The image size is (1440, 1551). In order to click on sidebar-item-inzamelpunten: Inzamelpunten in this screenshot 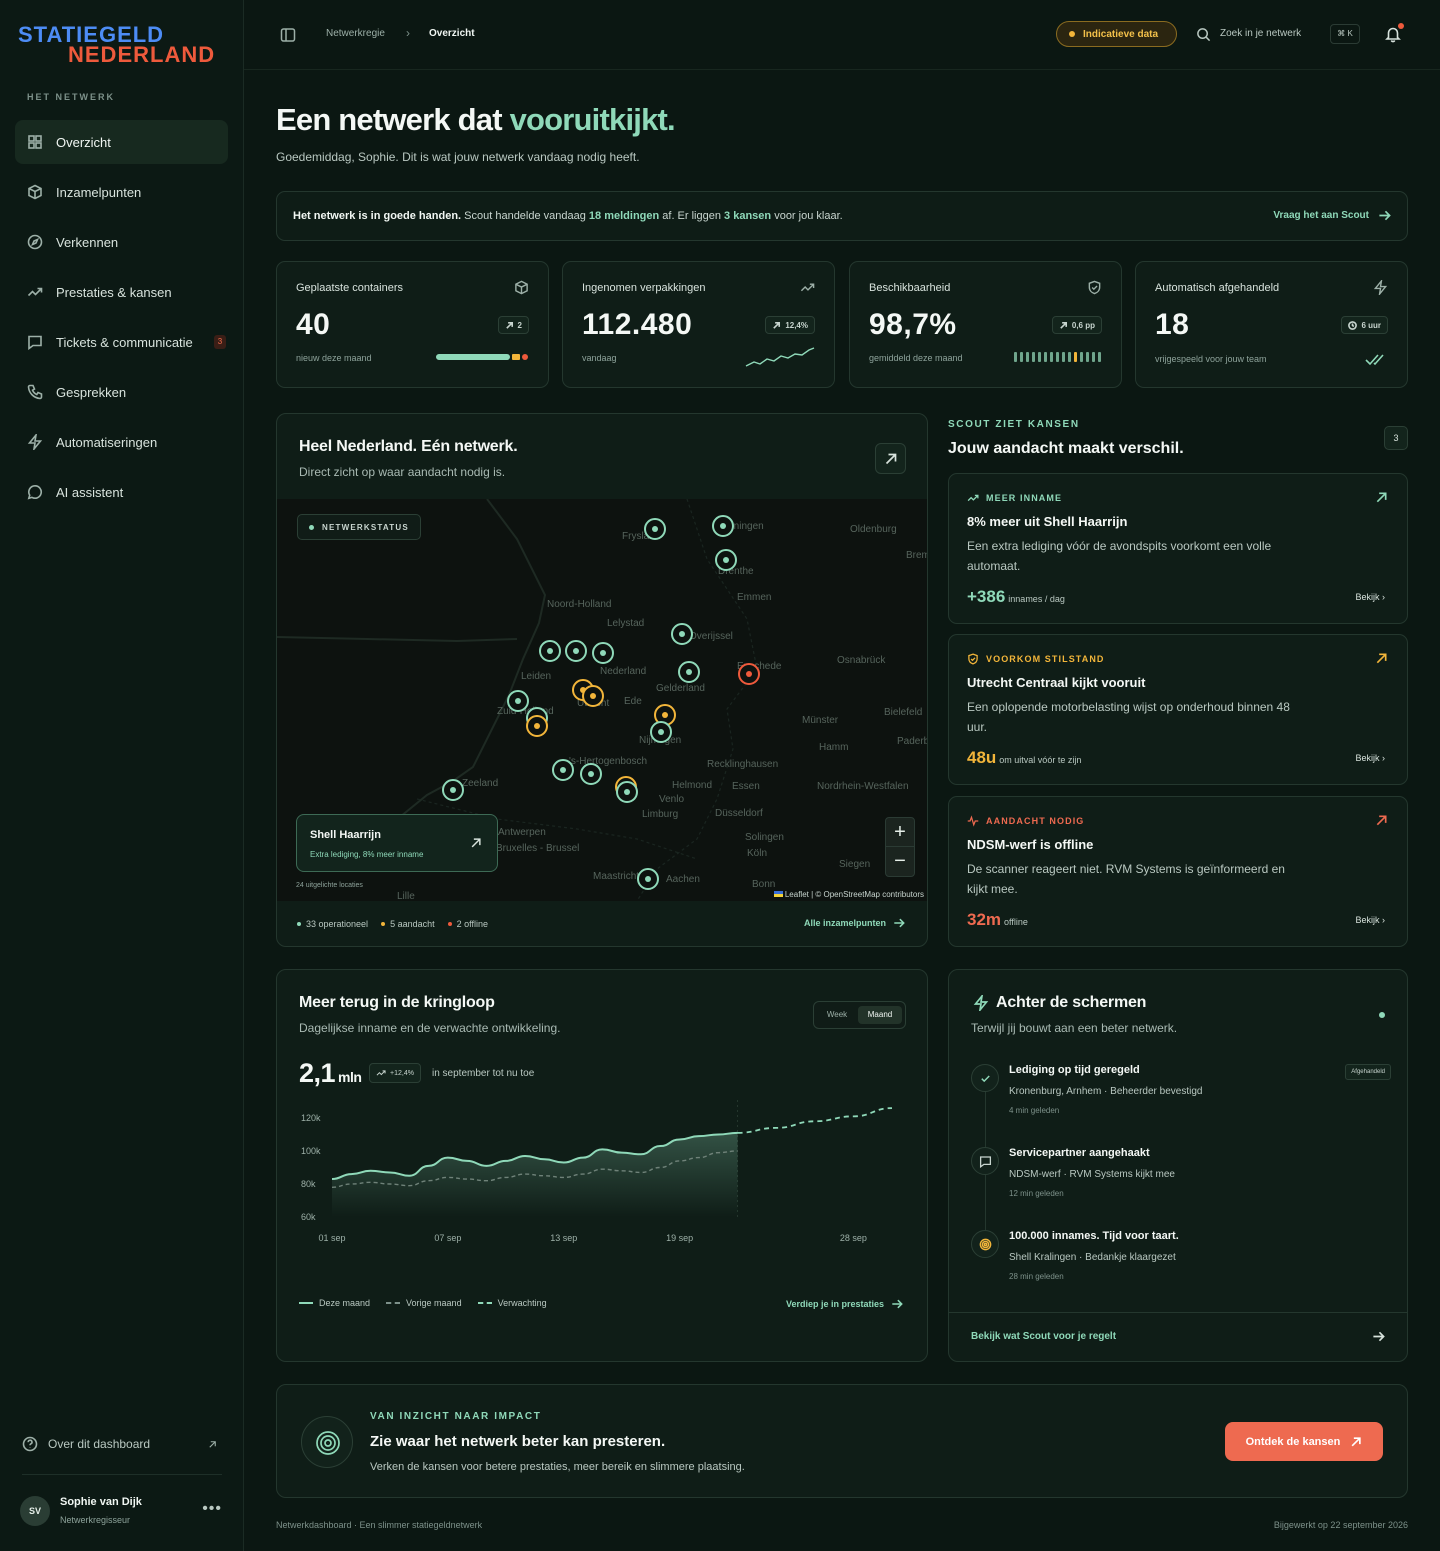, I will do `click(121, 192)`.